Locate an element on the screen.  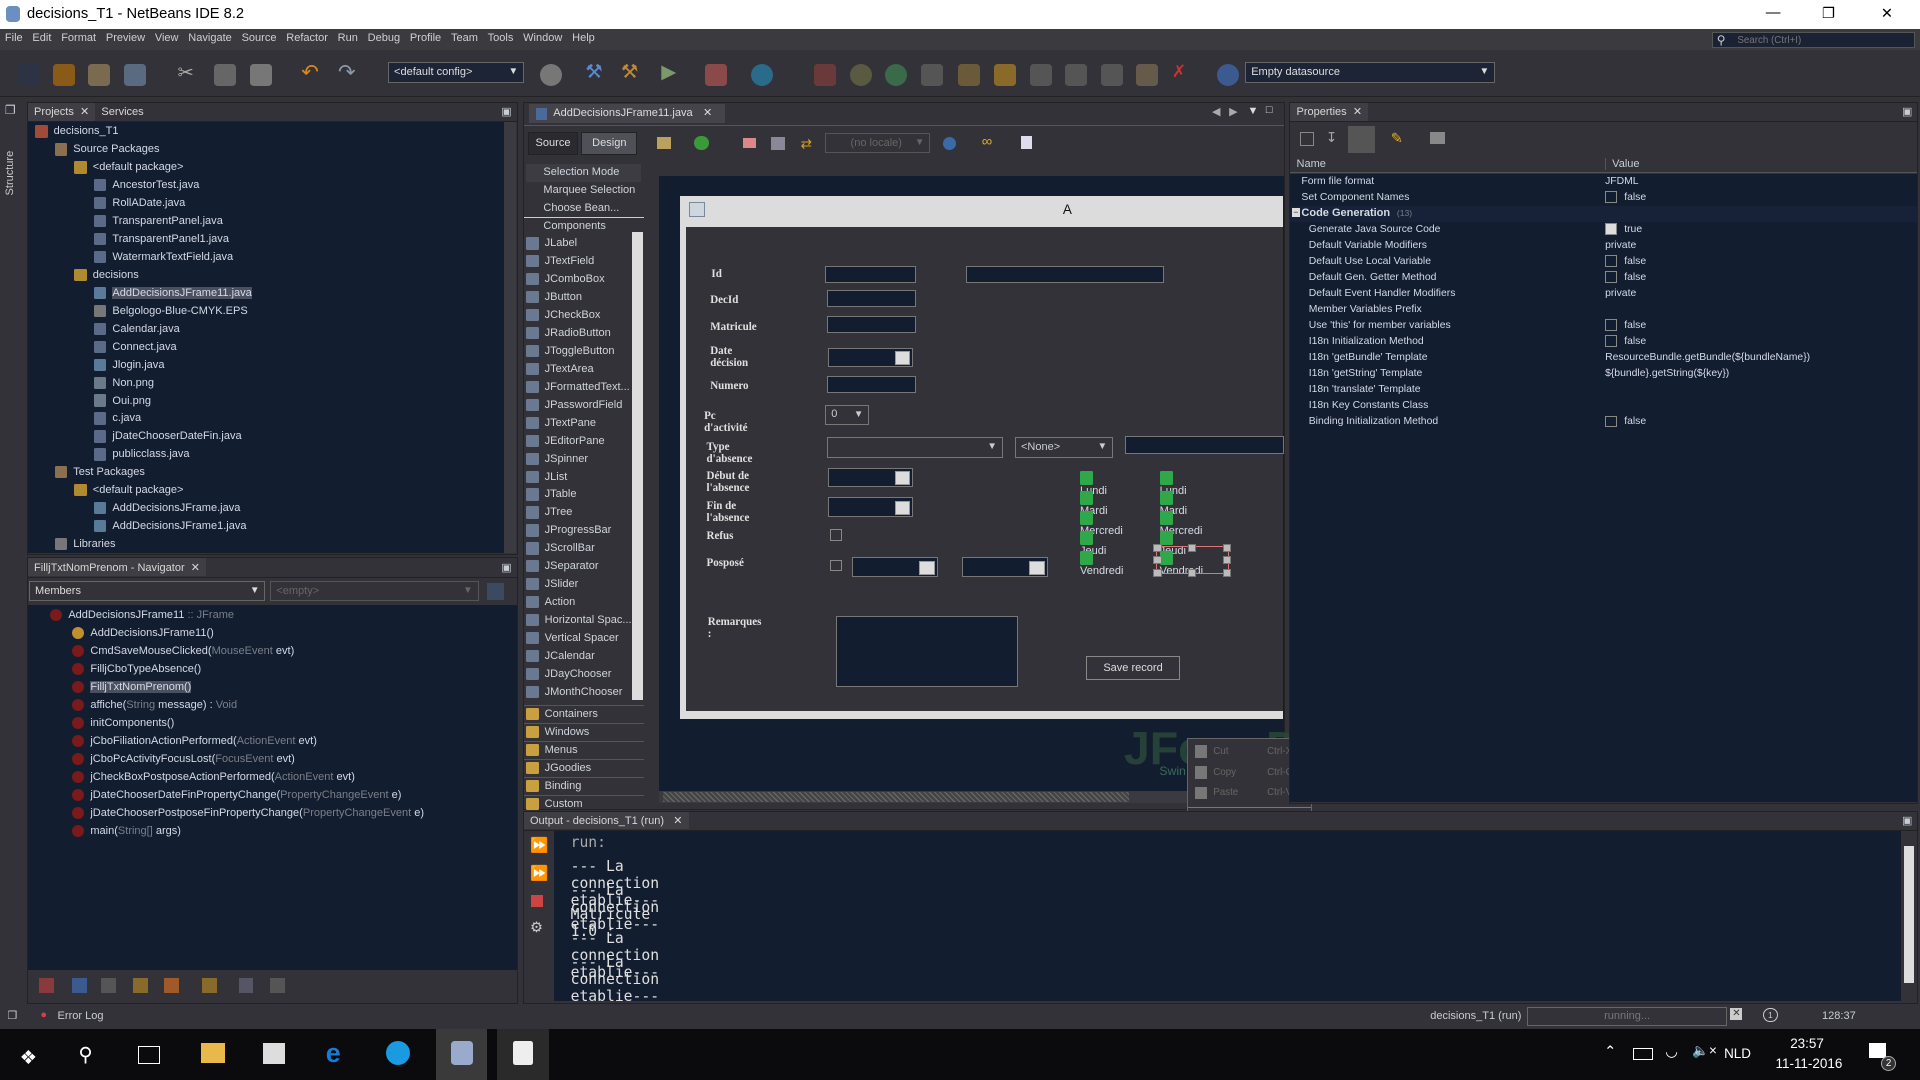
menu-view: View is located at coordinates (166, 37).